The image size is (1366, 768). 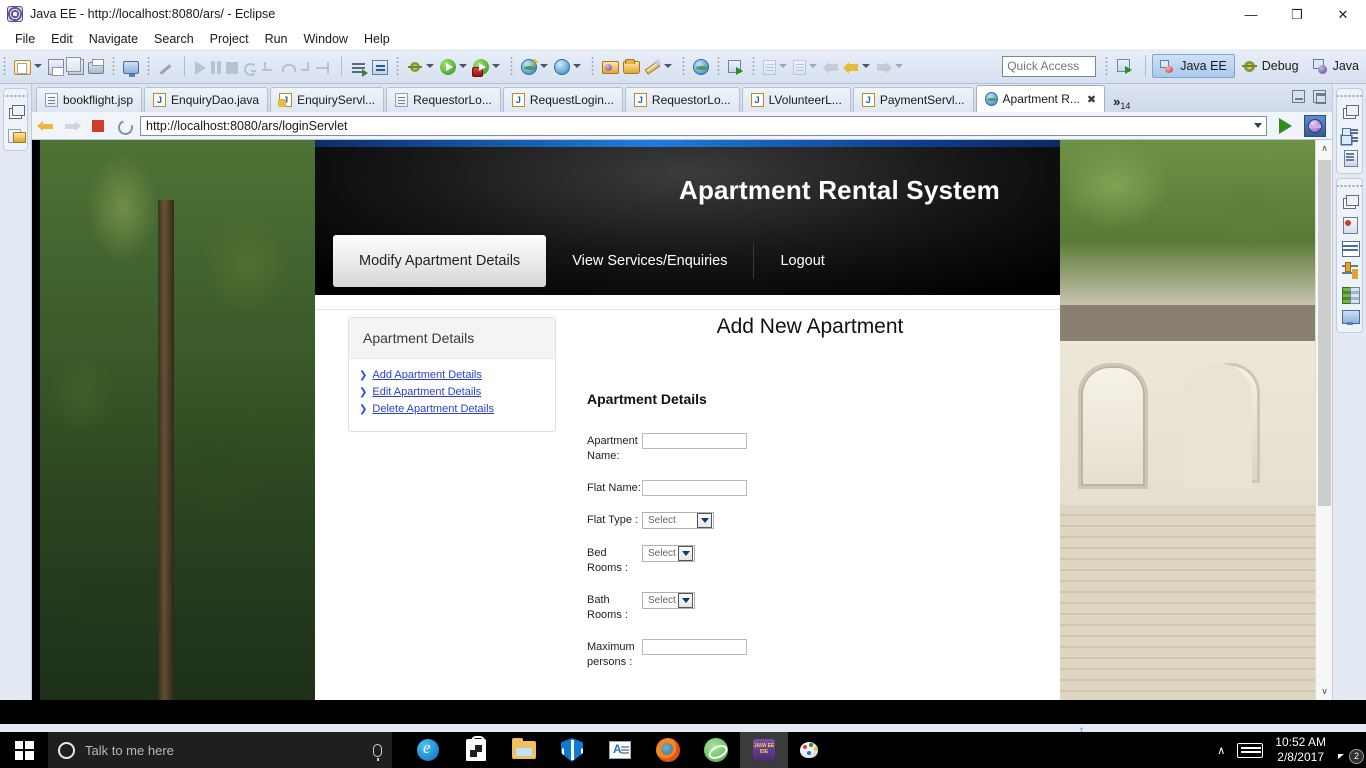 I want to click on new-sql-dropdown-icon, so click(x=577, y=66).